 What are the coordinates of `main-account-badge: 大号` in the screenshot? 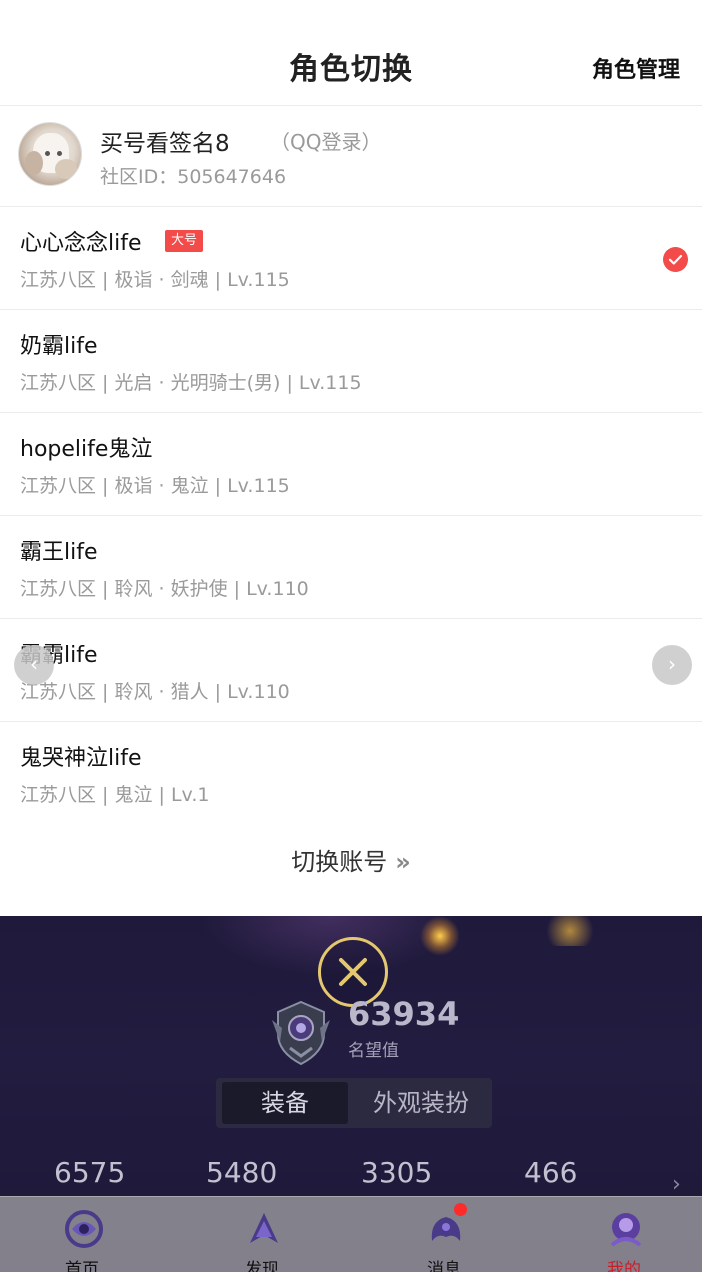 It's located at (184, 241).